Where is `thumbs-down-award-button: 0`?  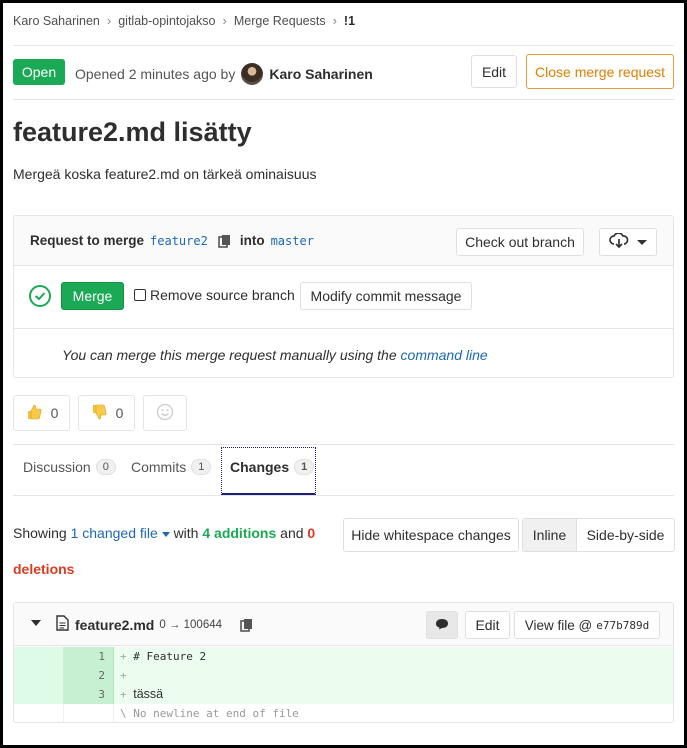
thumbs-down-award-button: 0 is located at coordinates (106, 413).